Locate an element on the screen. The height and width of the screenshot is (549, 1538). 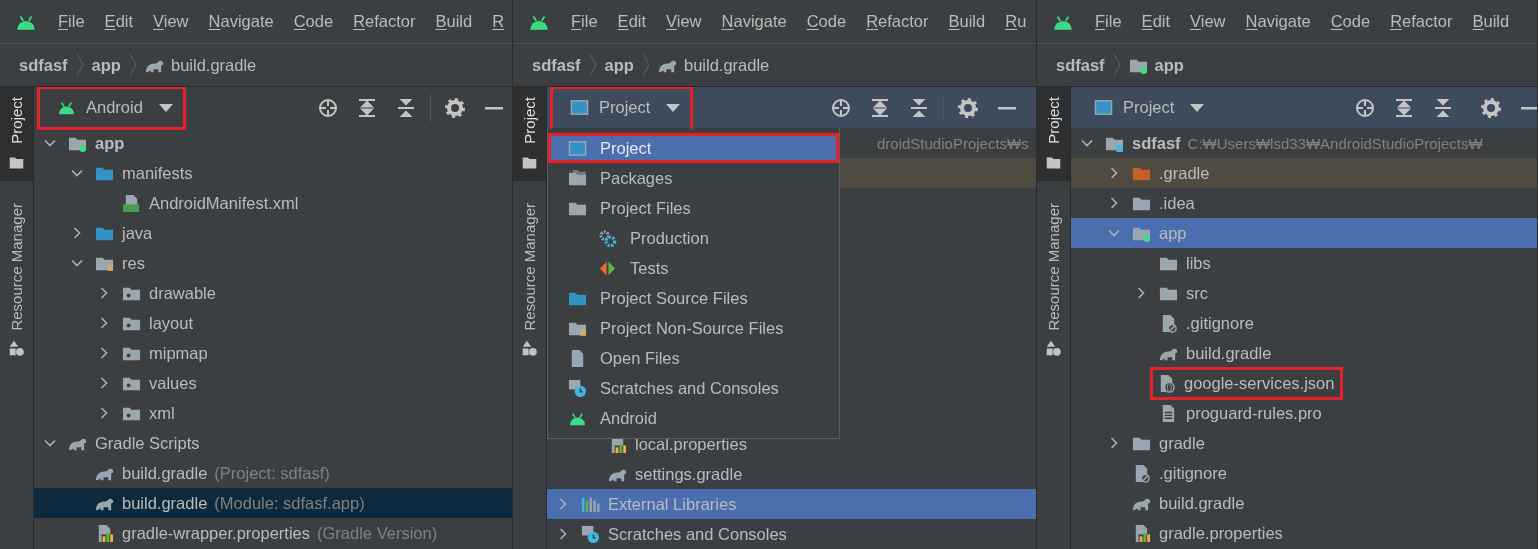
tree-row: Scratches and Consoles is located at coordinates (791, 534).